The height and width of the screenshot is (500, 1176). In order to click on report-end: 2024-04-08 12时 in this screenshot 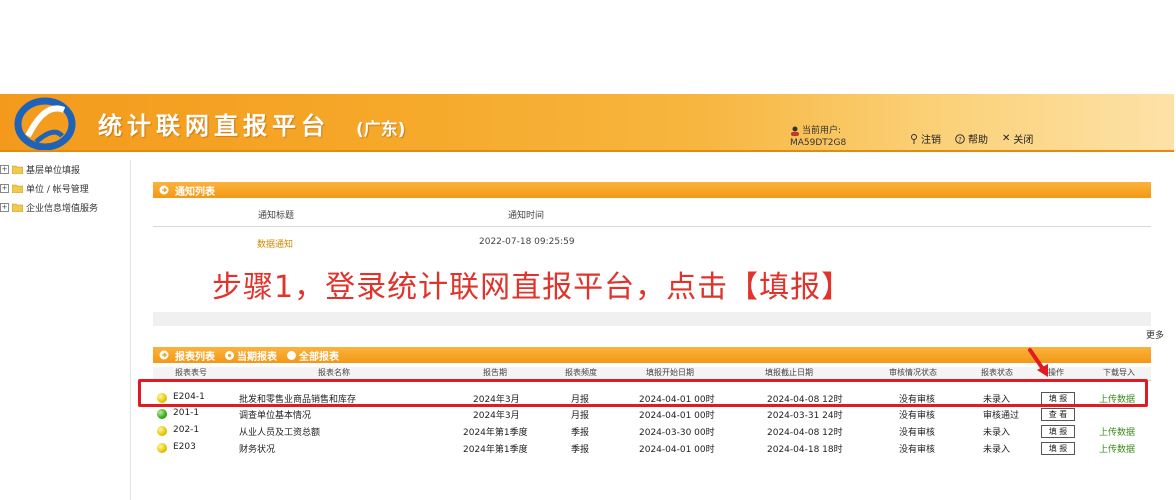, I will do `click(805, 433)`.